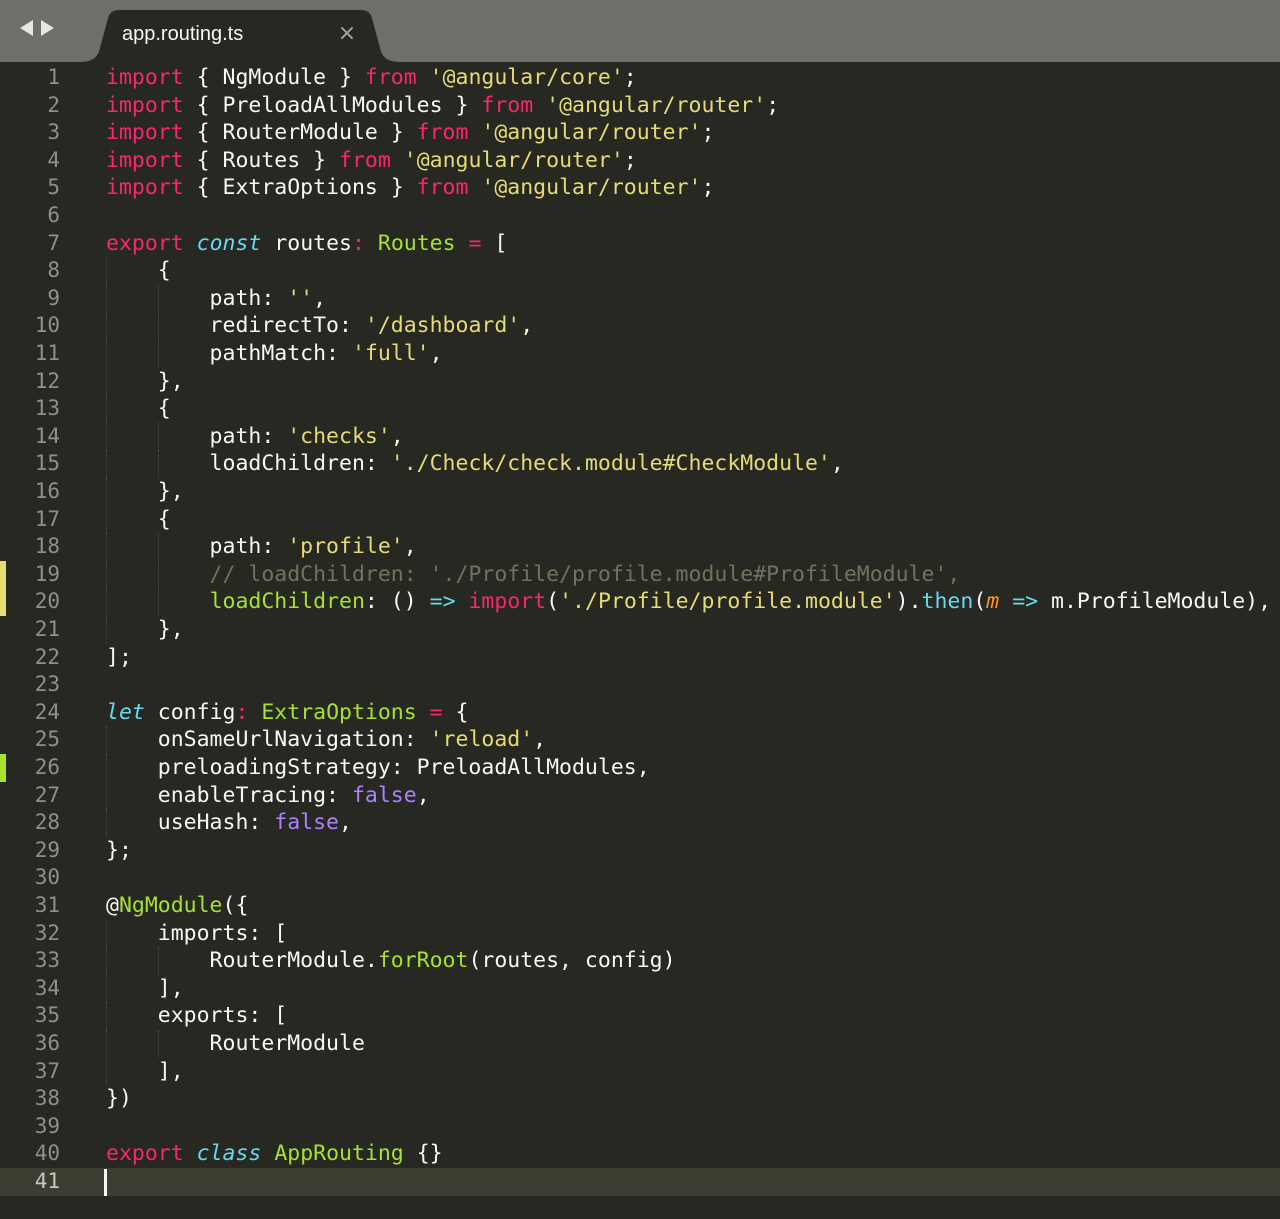 The height and width of the screenshot is (1219, 1280). I want to click on code-token: [, so click(494, 243).